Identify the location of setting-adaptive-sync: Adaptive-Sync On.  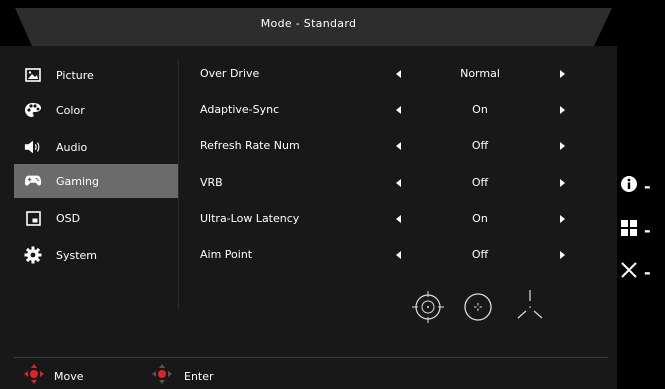
(390, 110).